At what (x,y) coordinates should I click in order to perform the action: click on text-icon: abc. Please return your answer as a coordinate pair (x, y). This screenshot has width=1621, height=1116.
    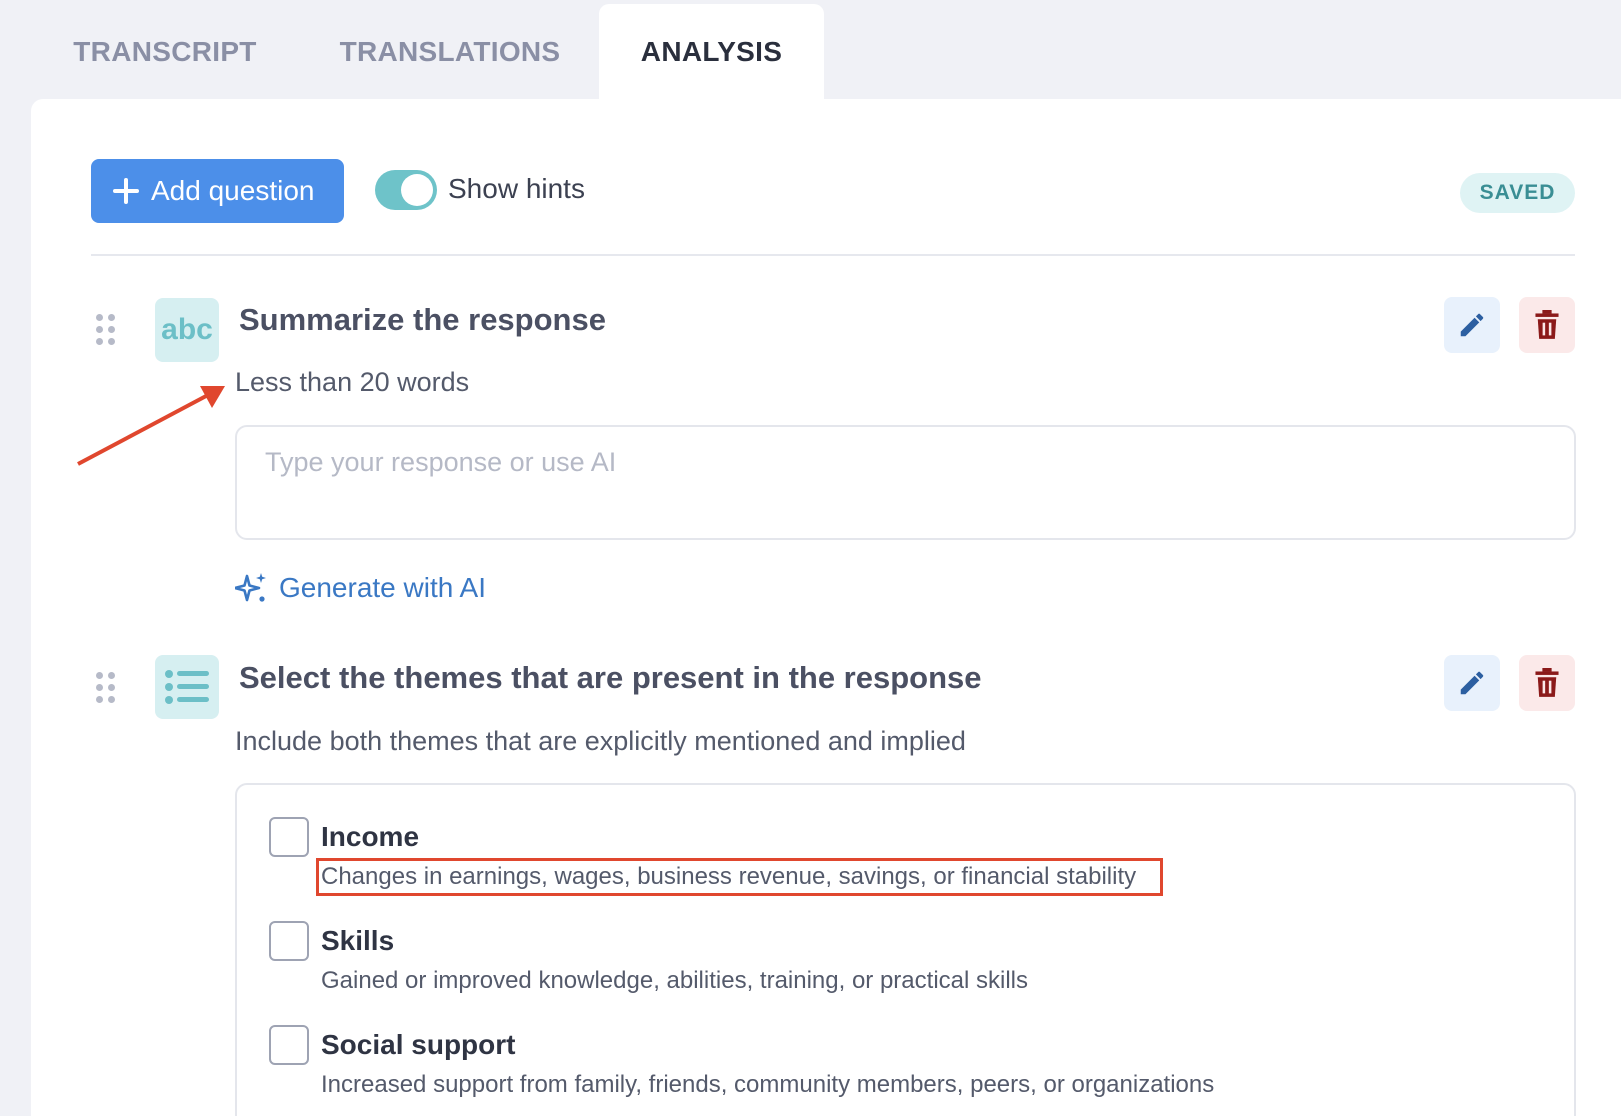
    Looking at the image, I should click on (187, 330).